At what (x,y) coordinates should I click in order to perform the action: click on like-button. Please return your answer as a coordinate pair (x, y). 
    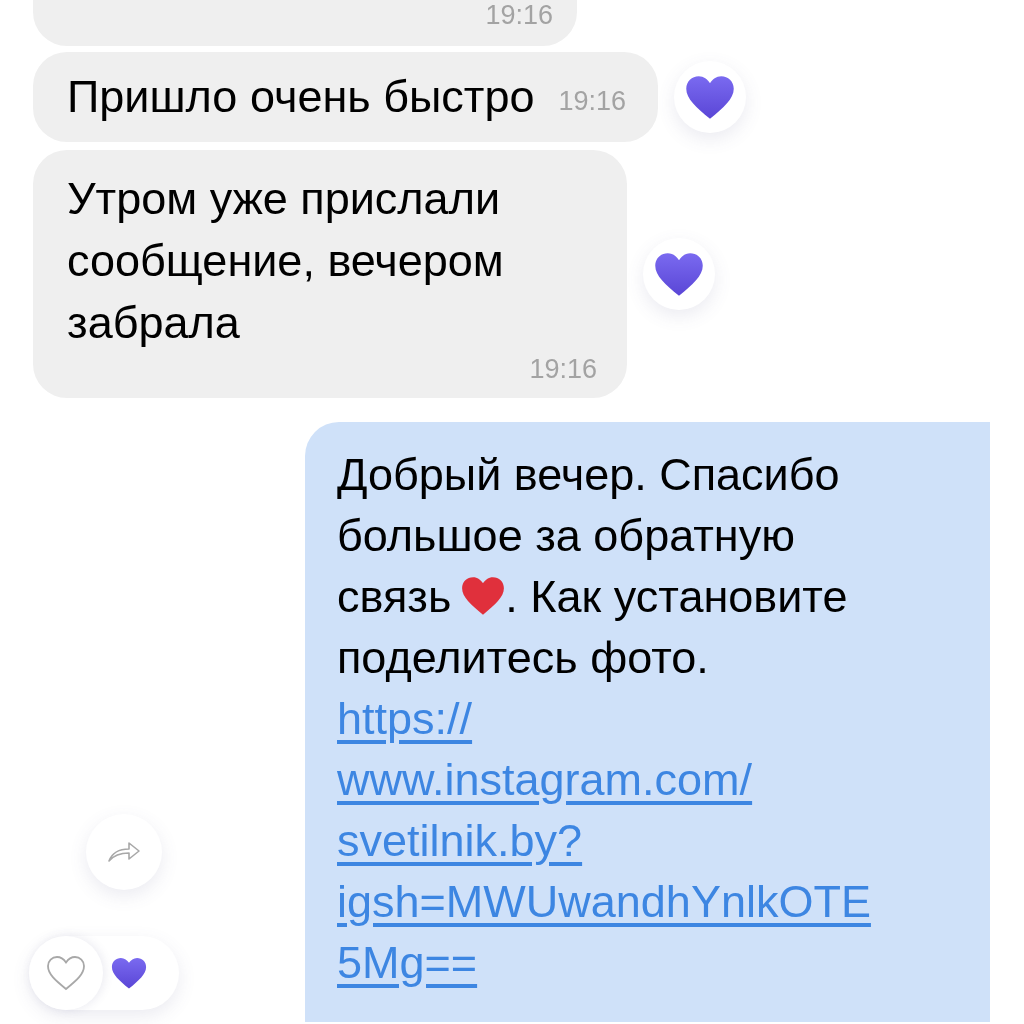
    Looking at the image, I should click on (66, 973).